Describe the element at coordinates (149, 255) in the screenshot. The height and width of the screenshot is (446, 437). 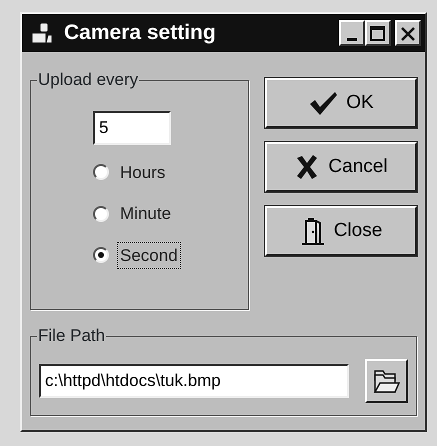
I see `radio-label: Second` at that location.